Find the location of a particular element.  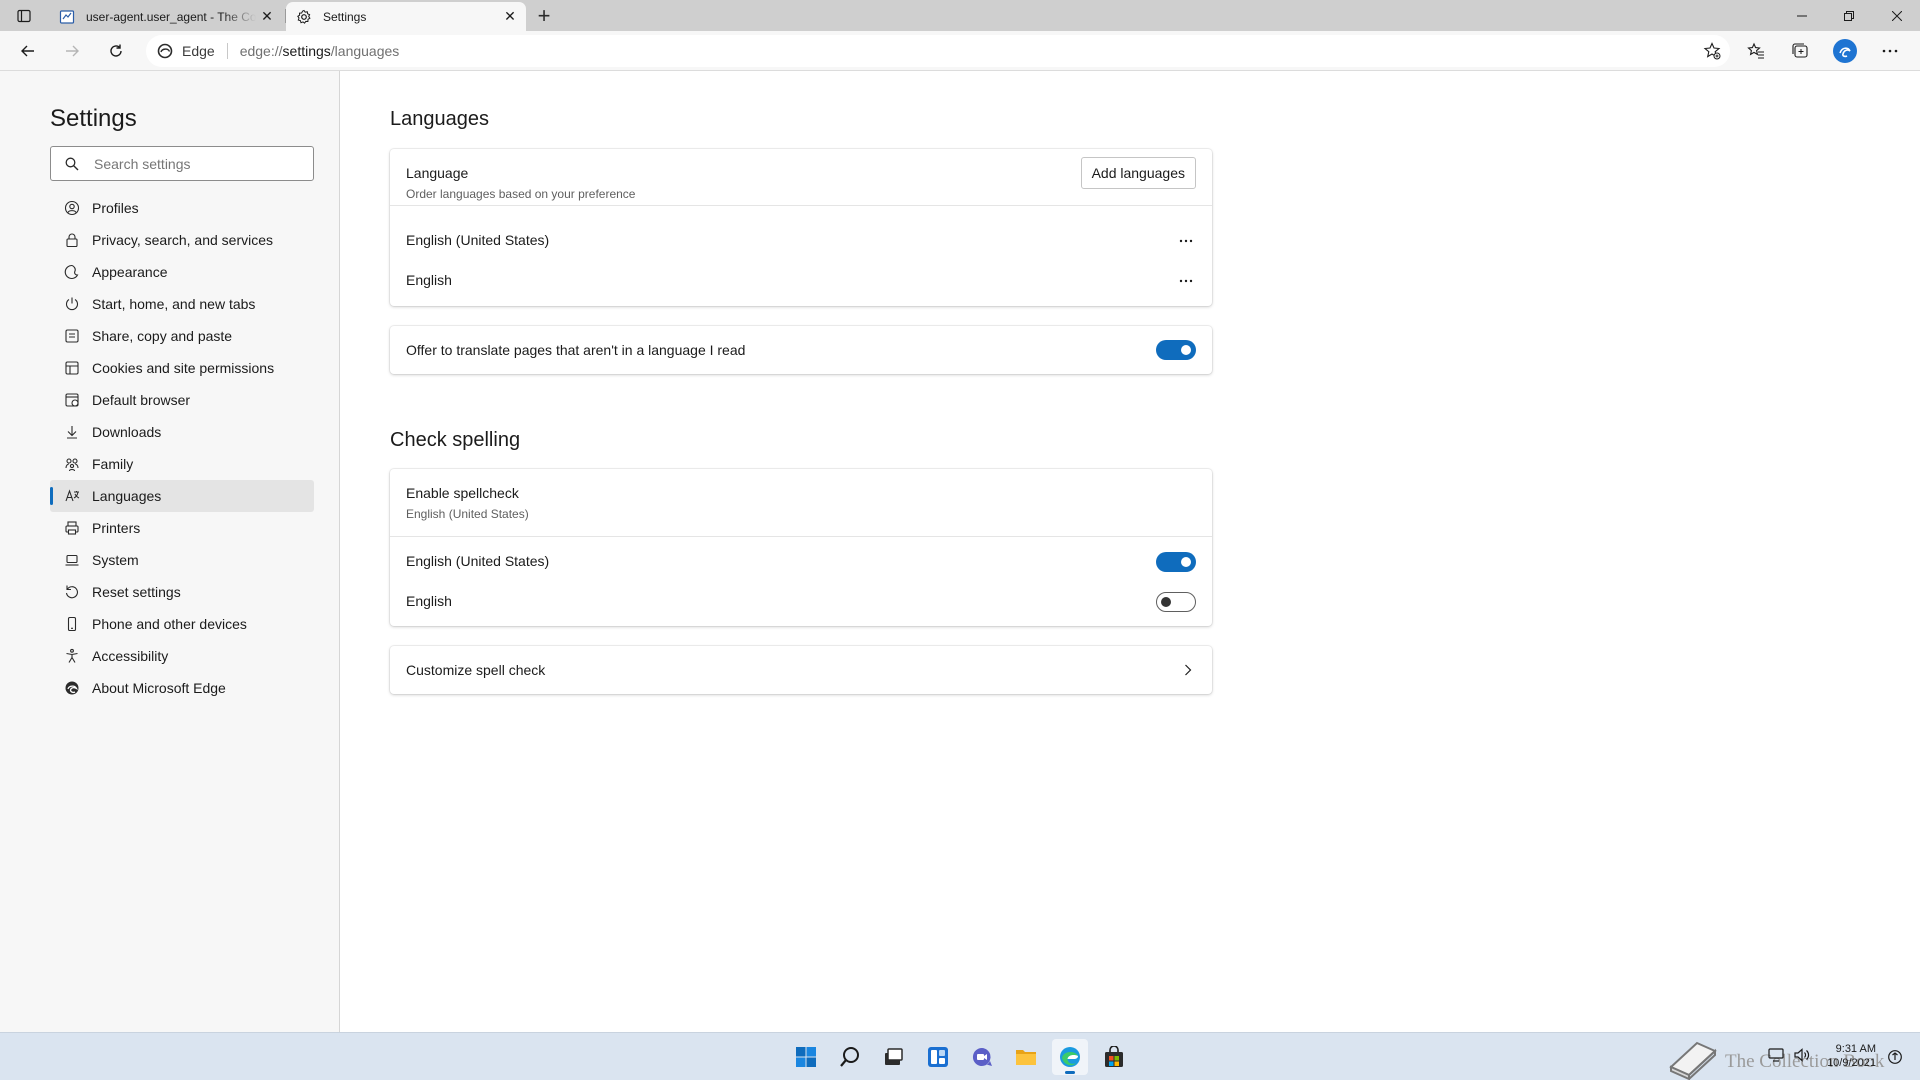

new-tab-button: + is located at coordinates (544, 16).